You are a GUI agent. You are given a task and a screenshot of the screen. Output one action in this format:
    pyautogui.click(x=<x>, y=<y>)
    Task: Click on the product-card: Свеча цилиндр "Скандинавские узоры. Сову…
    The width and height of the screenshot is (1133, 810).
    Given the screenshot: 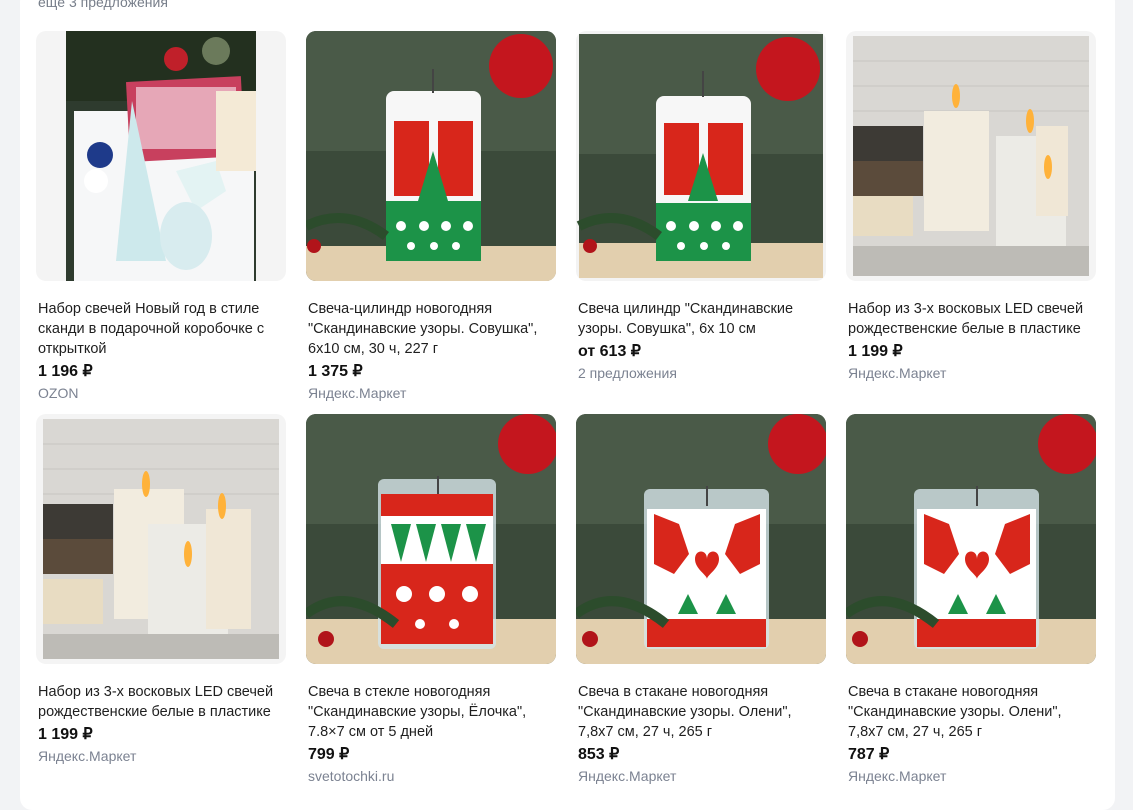 What is the action you would take?
    pyautogui.click(x=701, y=207)
    